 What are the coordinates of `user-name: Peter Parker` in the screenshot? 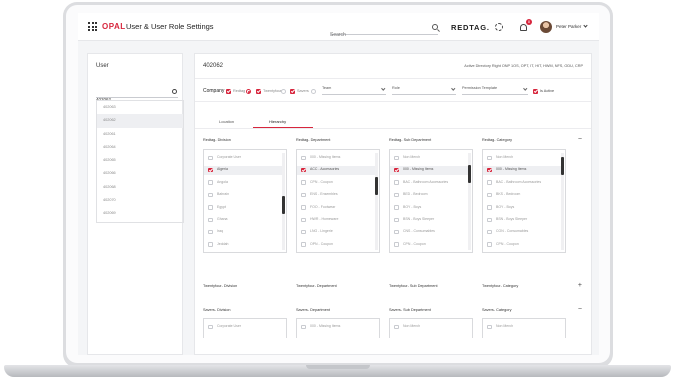 It's located at (568, 26).